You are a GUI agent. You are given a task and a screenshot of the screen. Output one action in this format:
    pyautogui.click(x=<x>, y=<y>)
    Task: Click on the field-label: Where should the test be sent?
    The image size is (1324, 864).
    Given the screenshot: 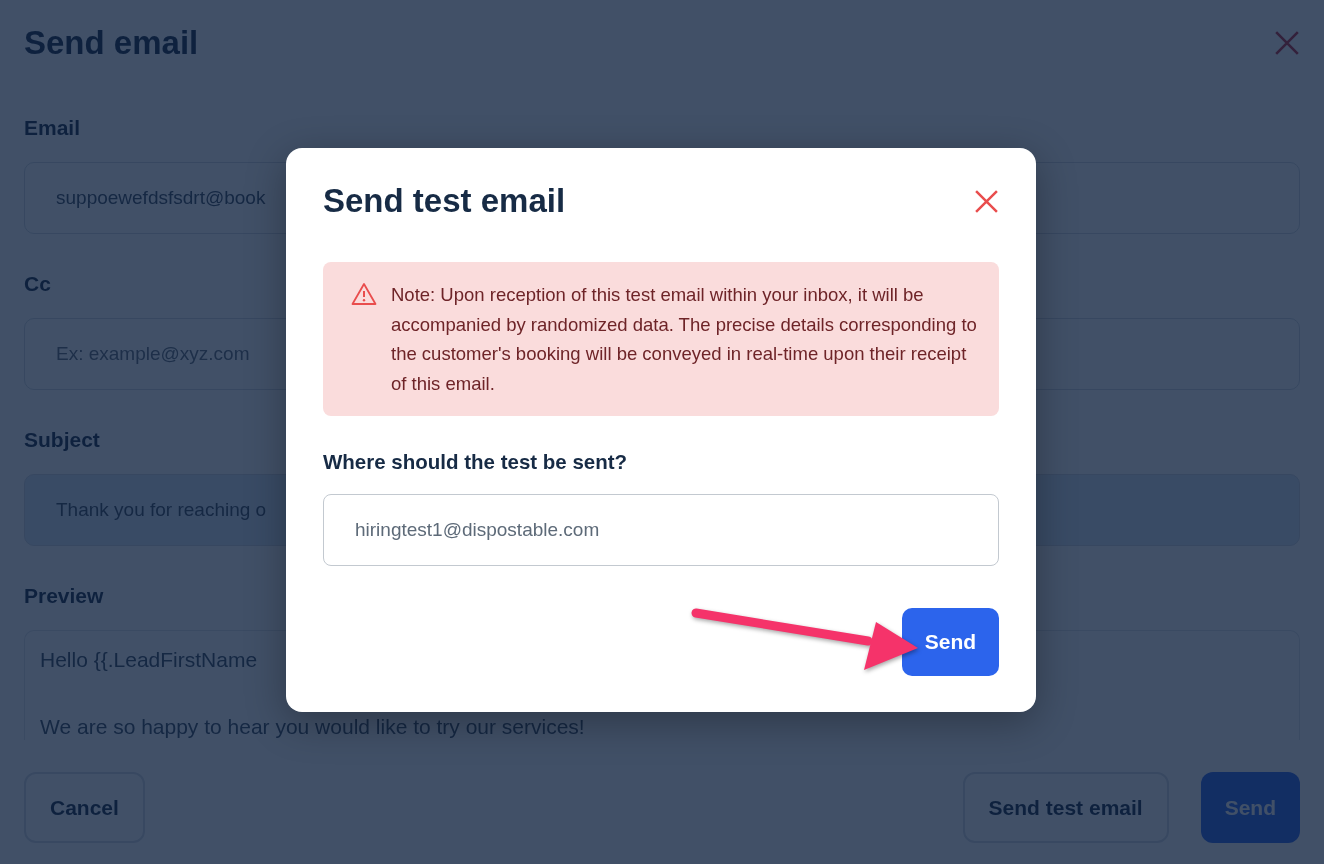 What is the action you would take?
    pyautogui.click(x=475, y=462)
    